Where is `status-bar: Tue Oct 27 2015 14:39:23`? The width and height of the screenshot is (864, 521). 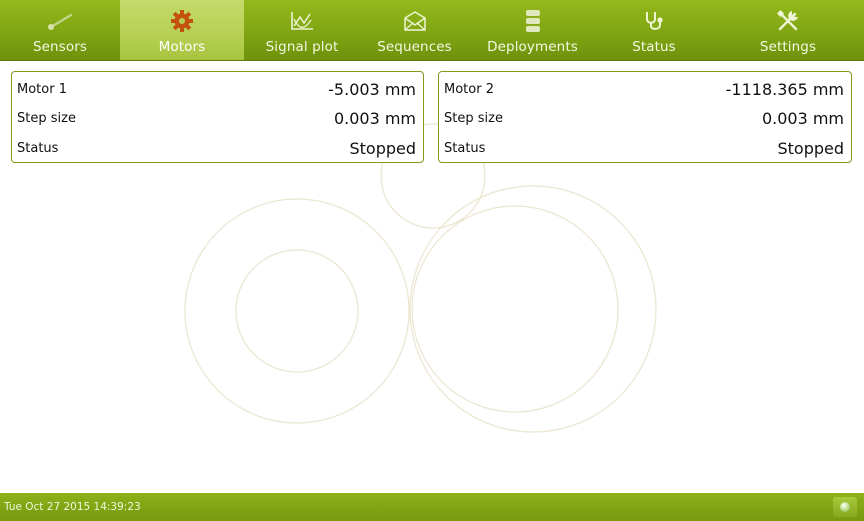 status-bar: Tue Oct 27 2015 14:39:23 is located at coordinates (432, 507).